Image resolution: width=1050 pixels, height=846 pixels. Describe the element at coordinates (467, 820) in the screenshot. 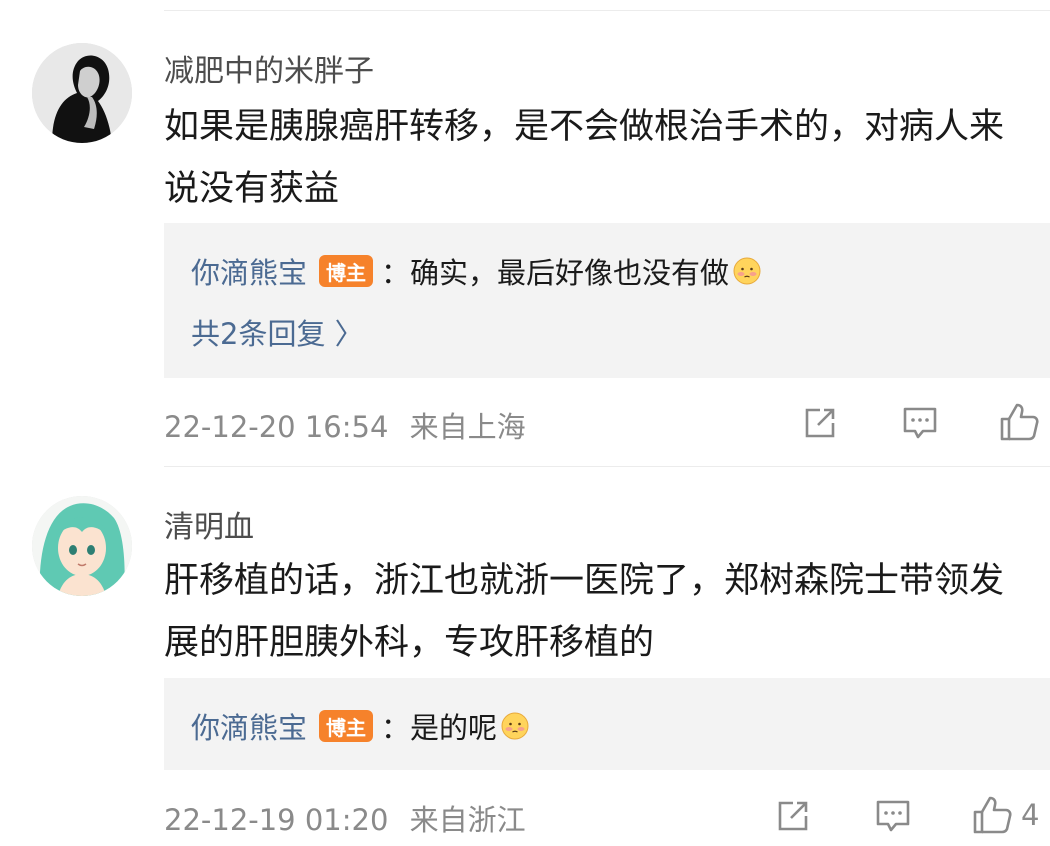

I see `location: 来自浙江` at that location.